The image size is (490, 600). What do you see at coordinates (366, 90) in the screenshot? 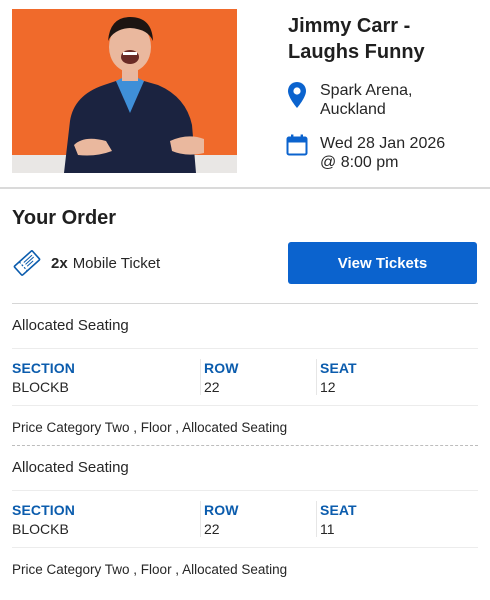
I see `venue-name: Spark Arena,` at bounding box center [366, 90].